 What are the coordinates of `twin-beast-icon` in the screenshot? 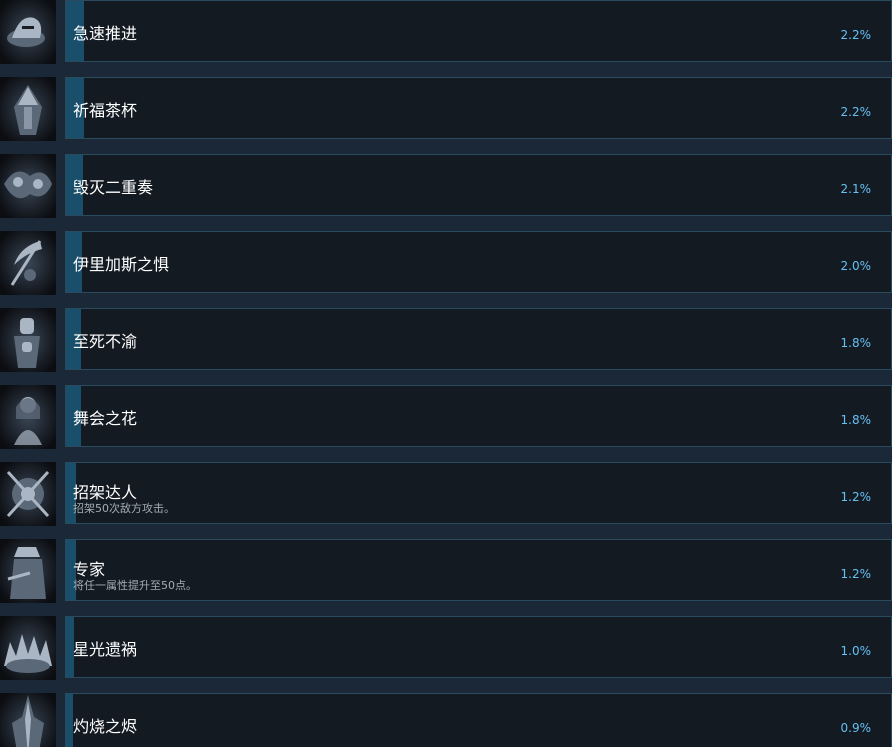 It's located at (28, 186).